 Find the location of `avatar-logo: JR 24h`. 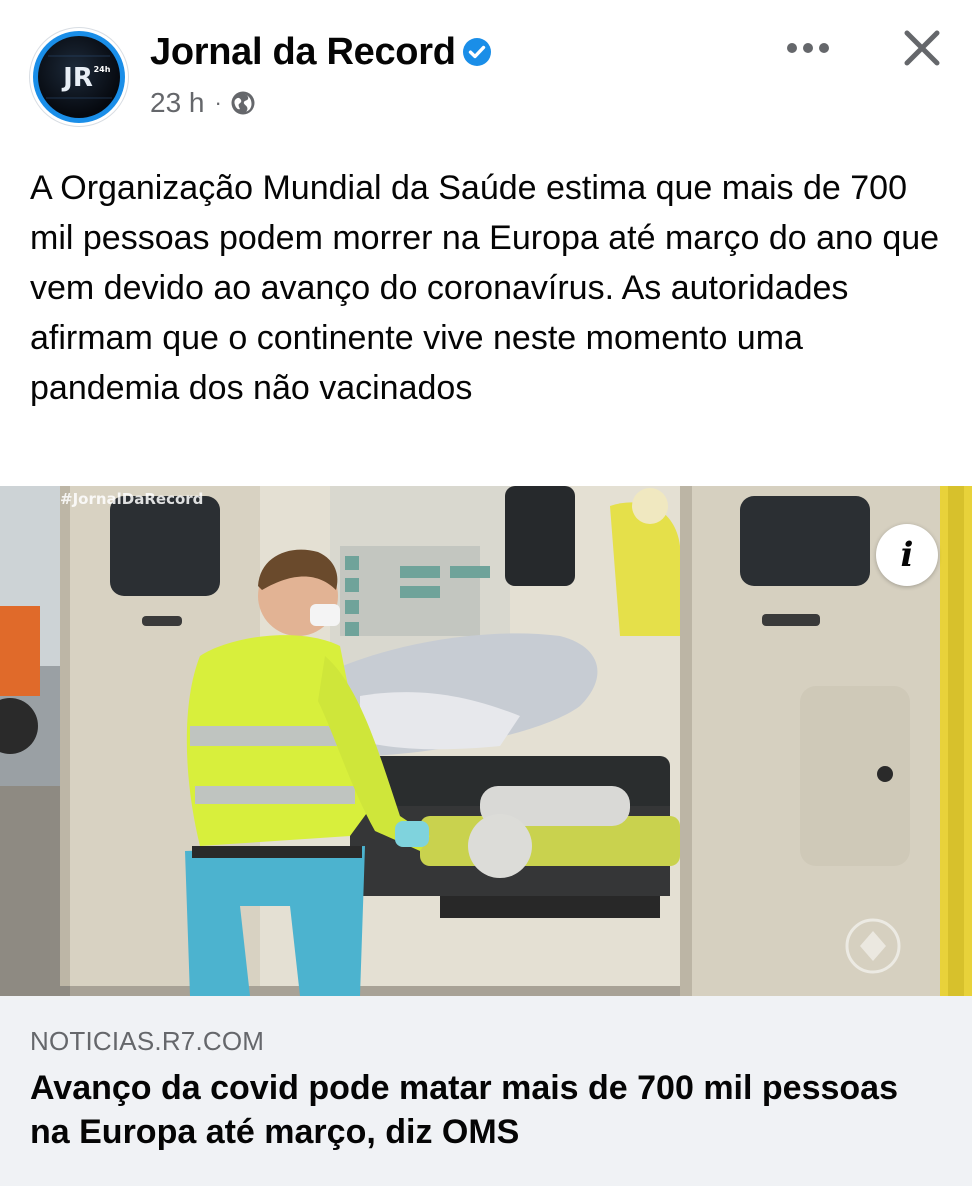

avatar-logo: JR 24h is located at coordinates (79, 77).